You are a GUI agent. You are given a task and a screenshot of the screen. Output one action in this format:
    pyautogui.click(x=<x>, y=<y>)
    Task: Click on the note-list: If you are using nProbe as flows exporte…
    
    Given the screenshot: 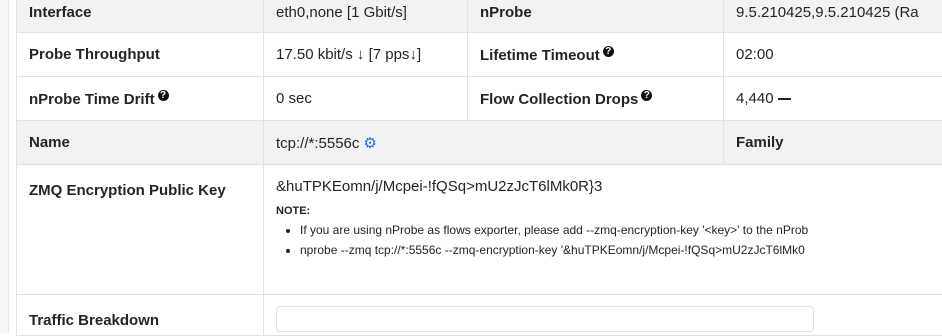 What is the action you would take?
    pyautogui.click(x=609, y=240)
    